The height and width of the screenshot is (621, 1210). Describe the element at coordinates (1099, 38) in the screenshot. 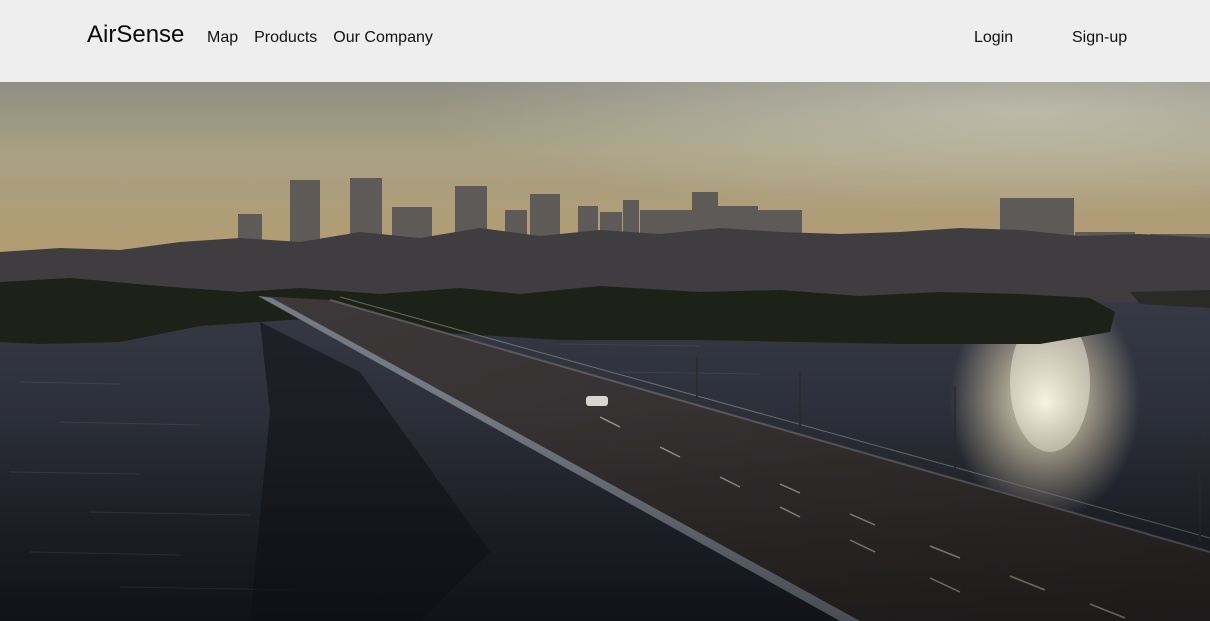

I see `signup-link: Sign-up` at that location.